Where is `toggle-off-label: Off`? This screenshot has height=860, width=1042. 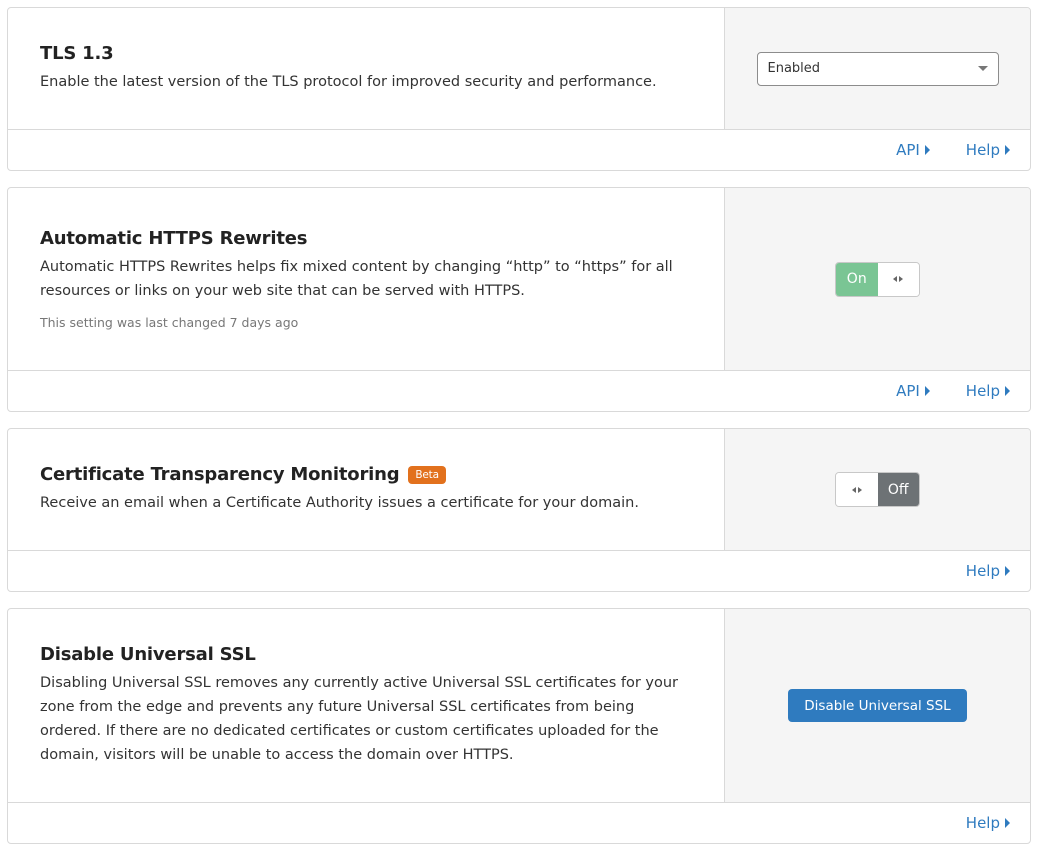
toggle-off-label: Off is located at coordinates (898, 489).